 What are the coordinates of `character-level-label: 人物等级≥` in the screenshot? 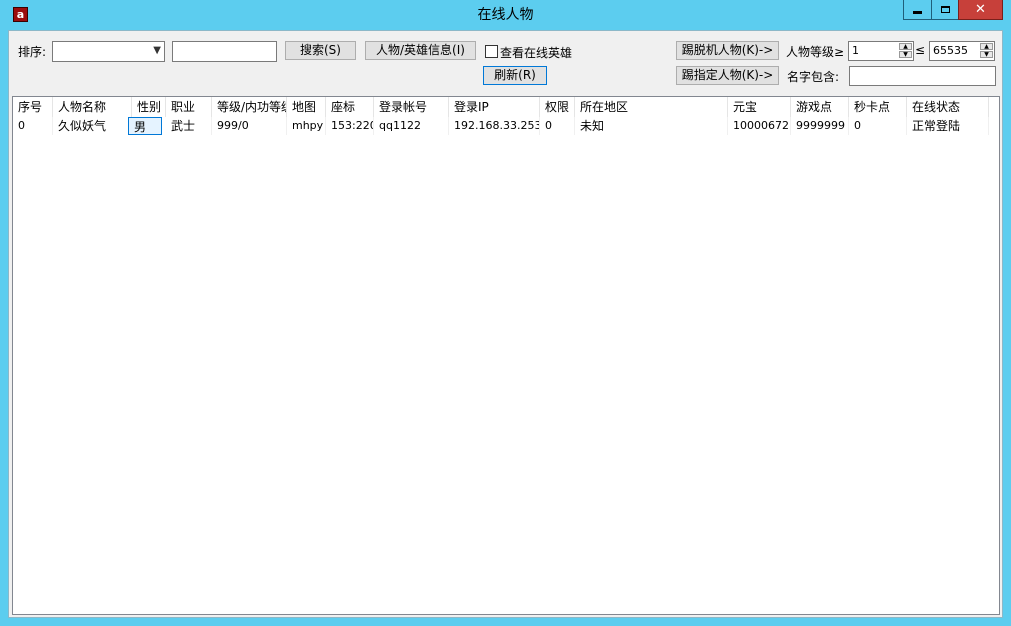 It's located at (815, 52).